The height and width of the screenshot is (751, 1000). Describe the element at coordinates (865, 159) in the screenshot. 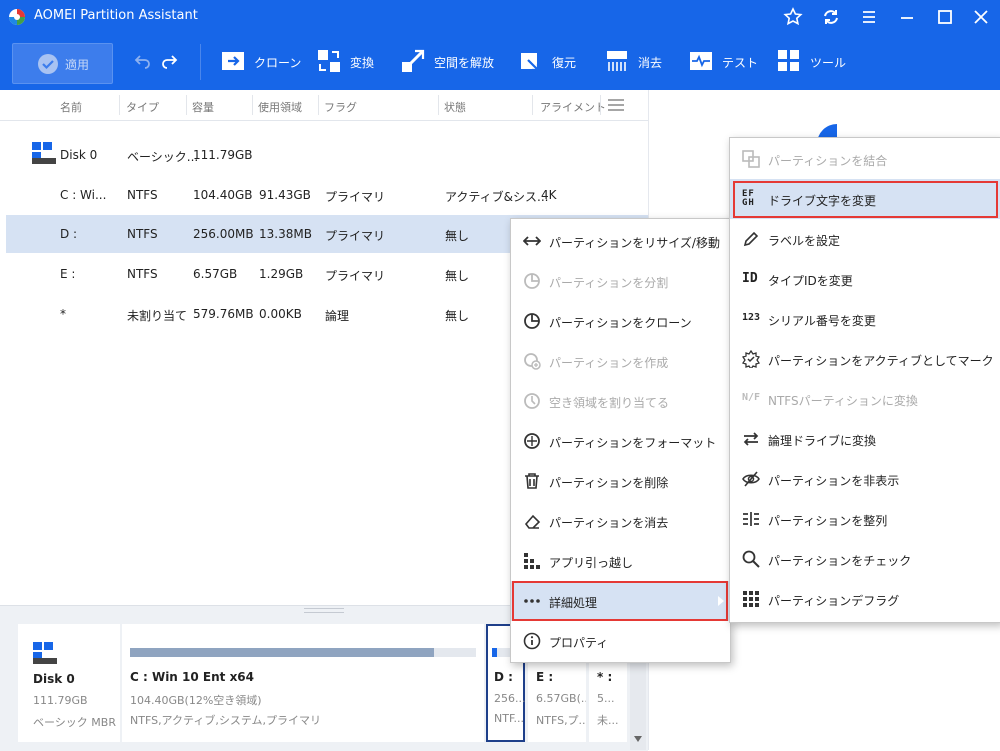

I see `submenu-item-merge: パーティションを結合` at that location.